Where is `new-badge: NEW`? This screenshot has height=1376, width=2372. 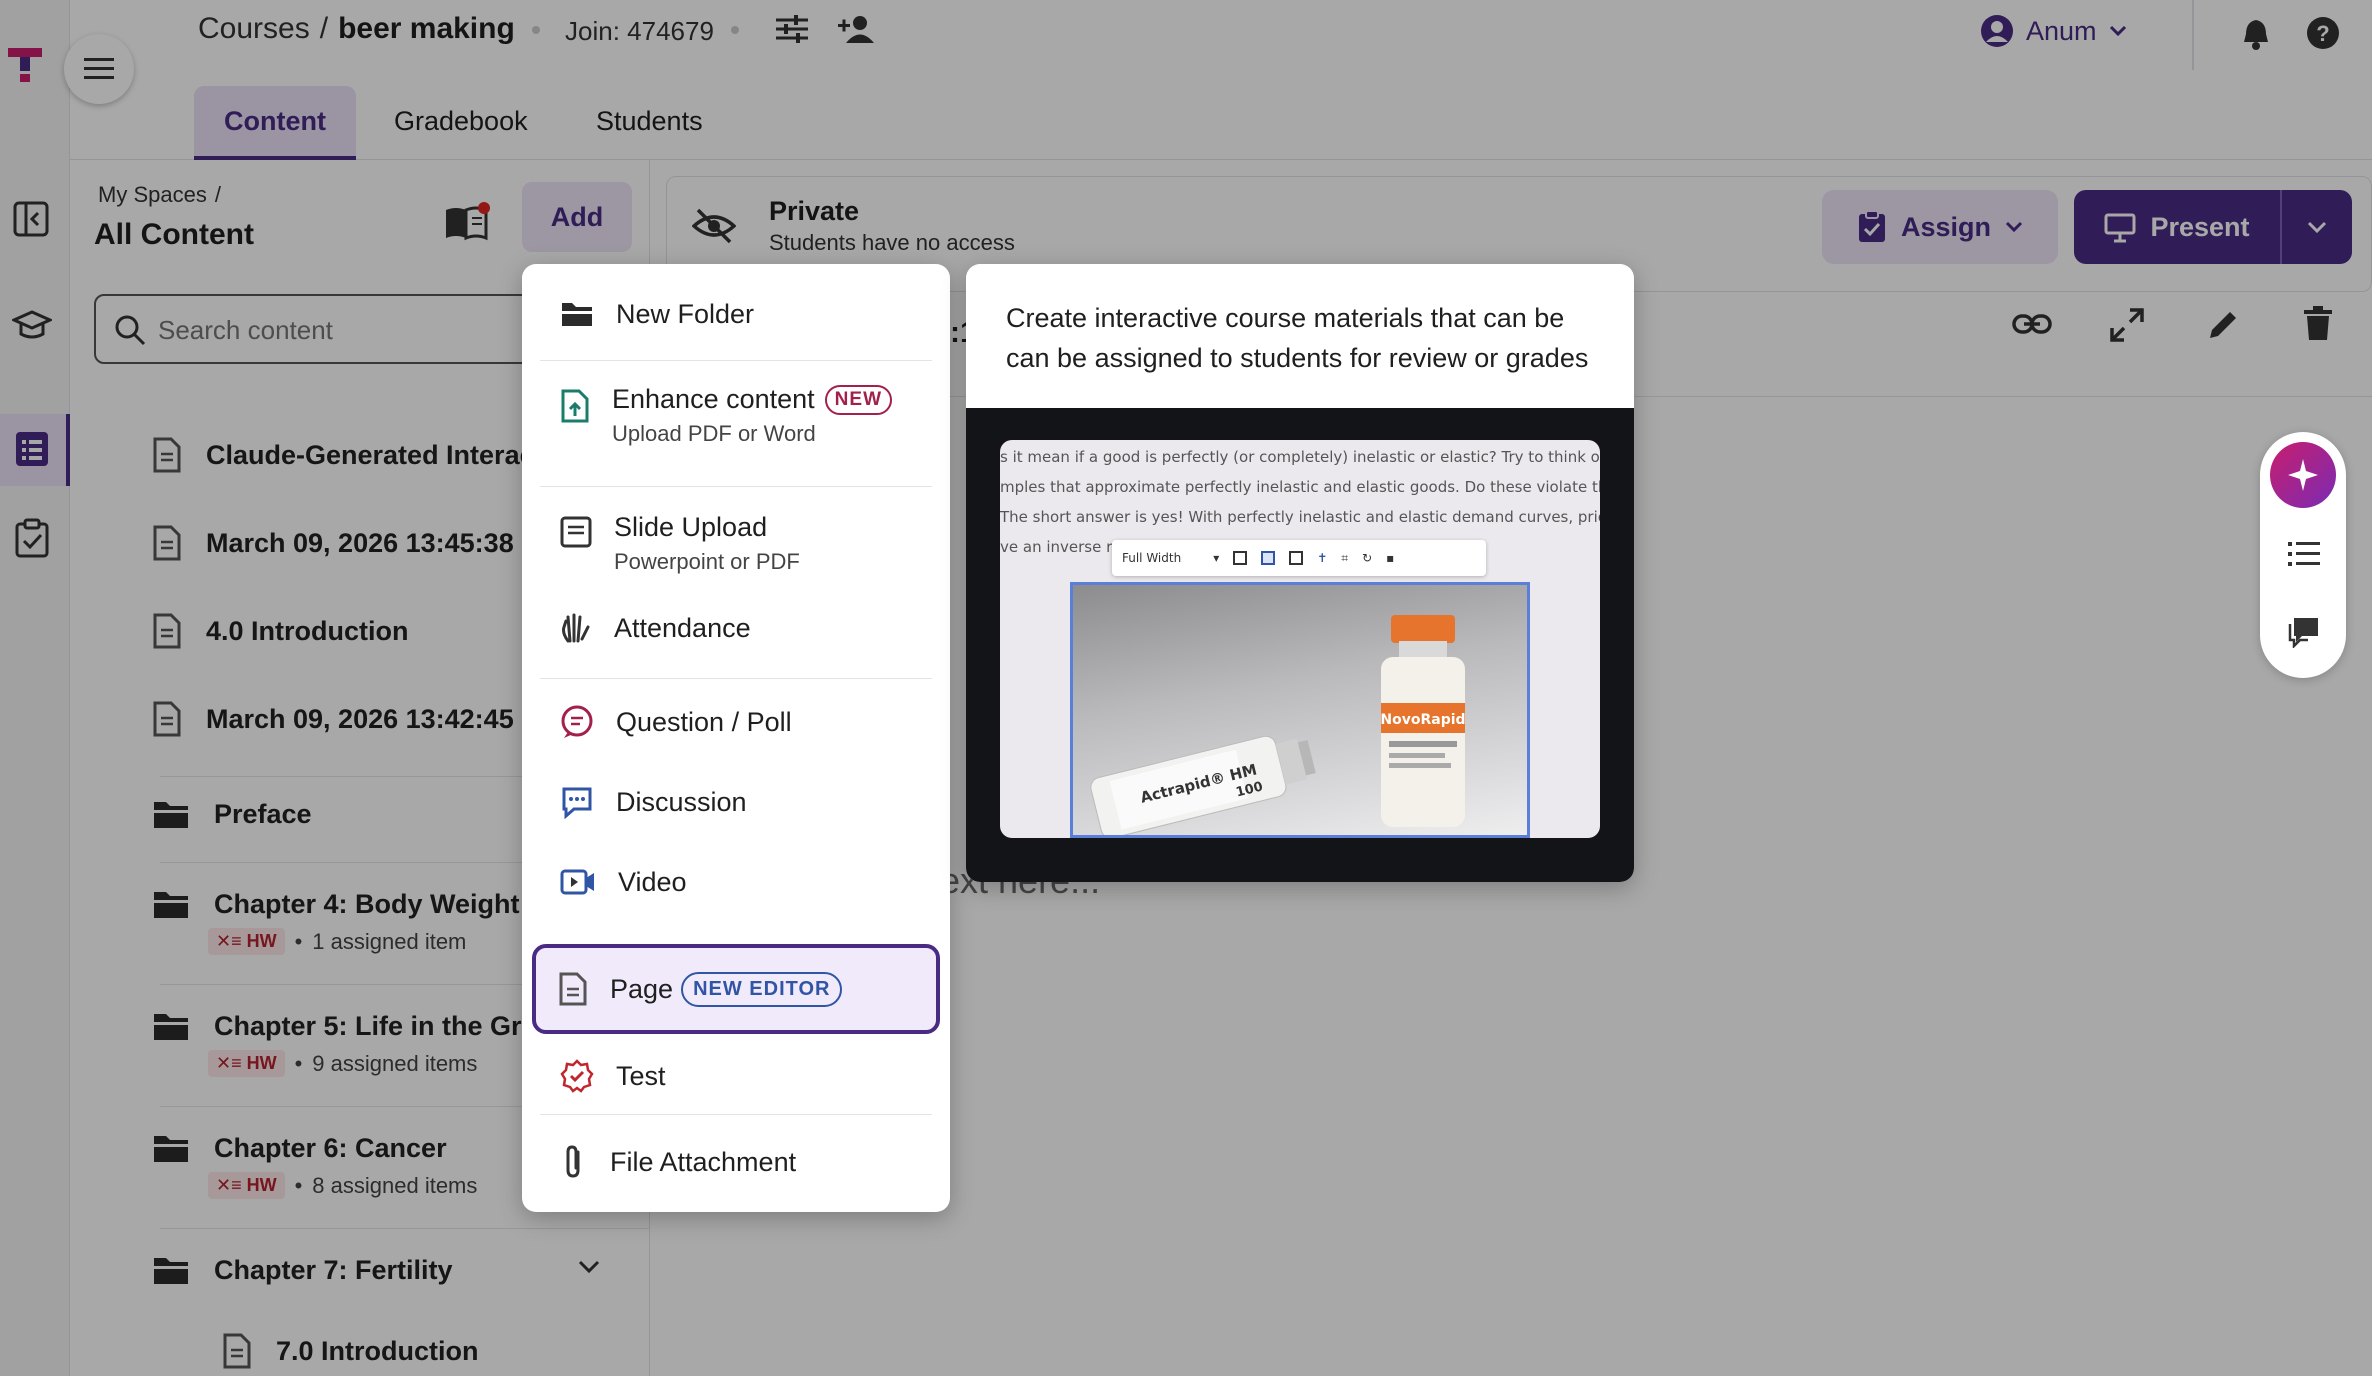
new-badge: NEW is located at coordinates (858, 399).